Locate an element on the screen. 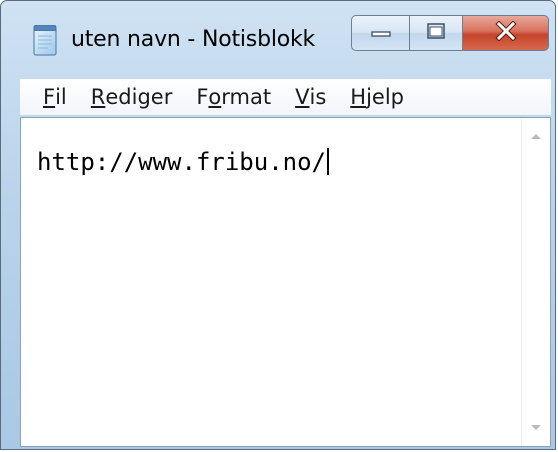  editor-content: http://www.fribu.no/ is located at coordinates (181, 162).